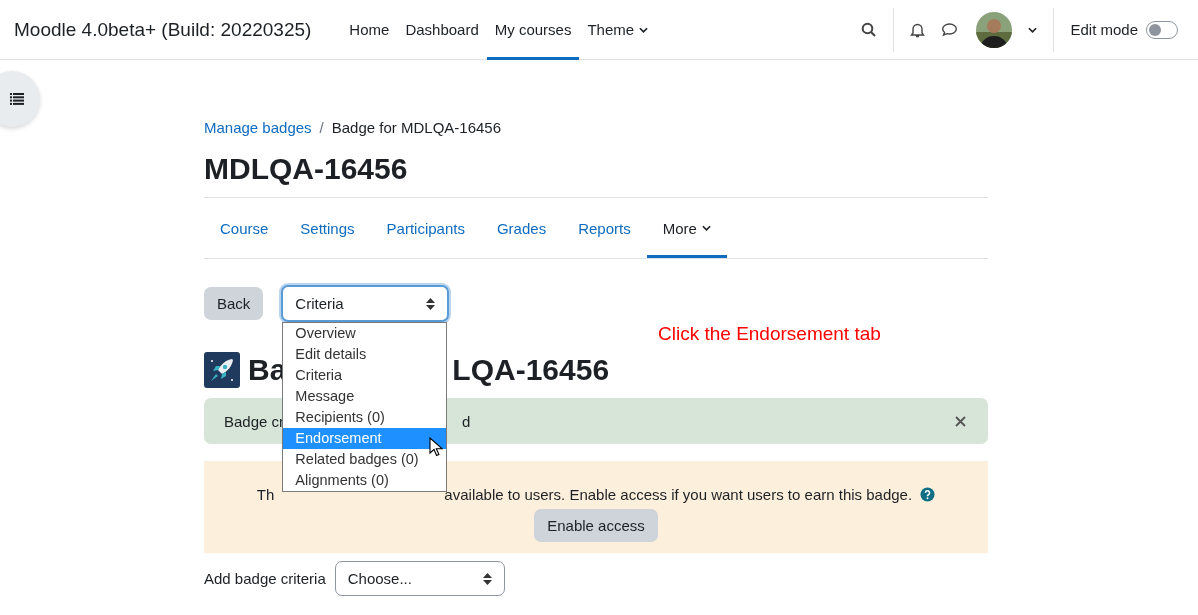  What do you see at coordinates (960, 421) in the screenshot?
I see `close-icon` at bounding box center [960, 421].